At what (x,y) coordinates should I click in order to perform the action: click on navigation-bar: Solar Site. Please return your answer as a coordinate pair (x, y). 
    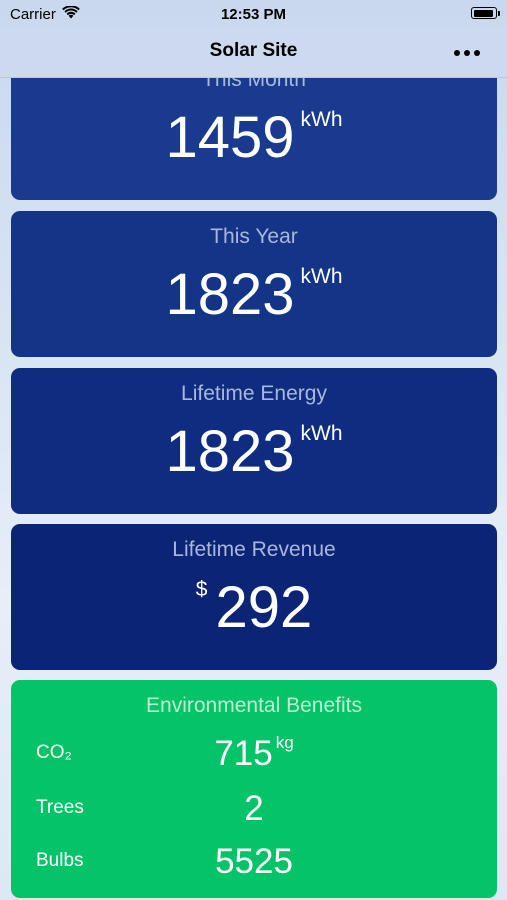
    Looking at the image, I should click on (253, 53).